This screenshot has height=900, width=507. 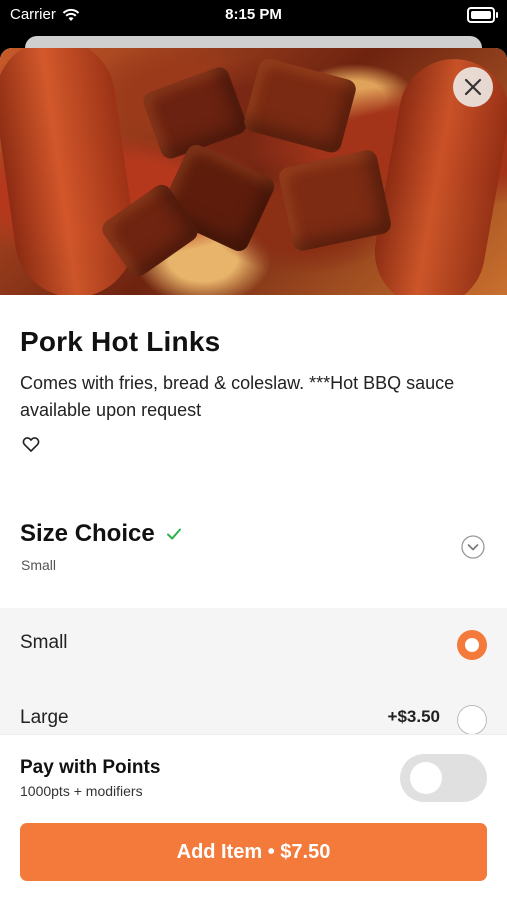 I want to click on battery-icon, so click(x=482, y=15).